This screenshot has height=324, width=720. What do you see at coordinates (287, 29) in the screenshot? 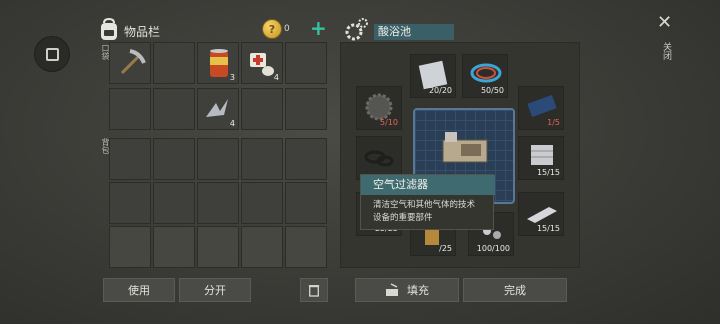
I see `coin-count: 0` at bounding box center [287, 29].